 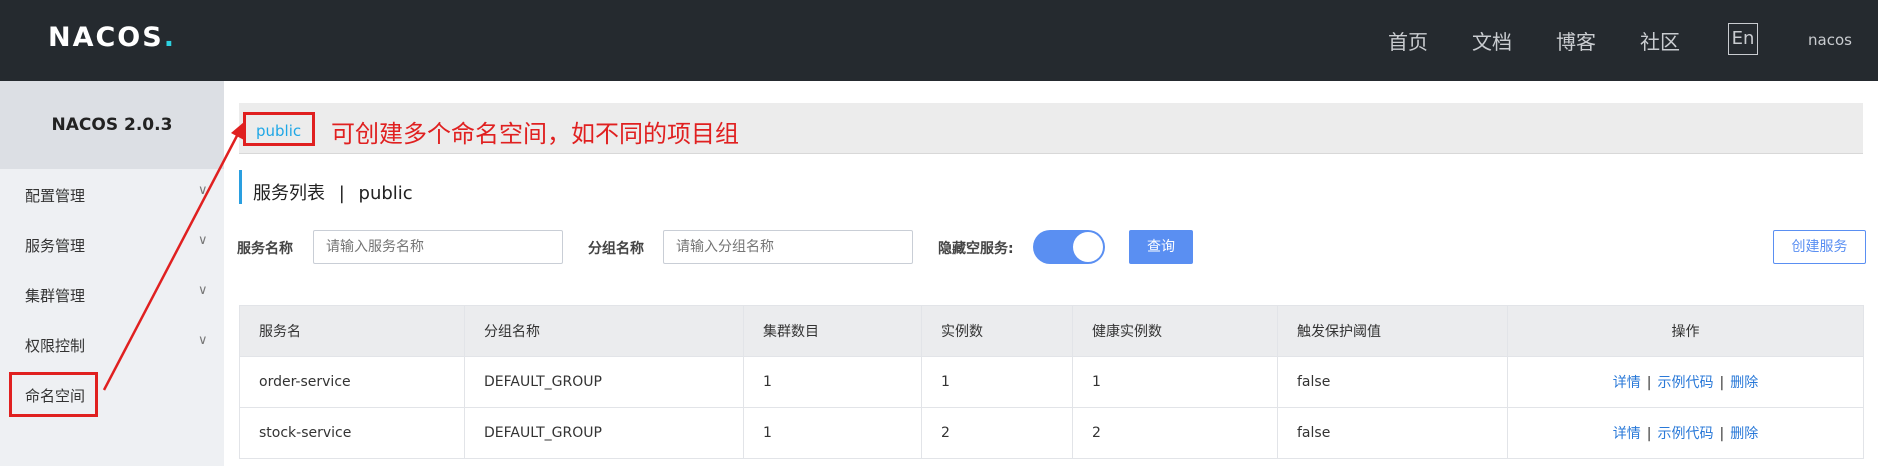 I want to click on arrow-line, so click(x=172, y=260).